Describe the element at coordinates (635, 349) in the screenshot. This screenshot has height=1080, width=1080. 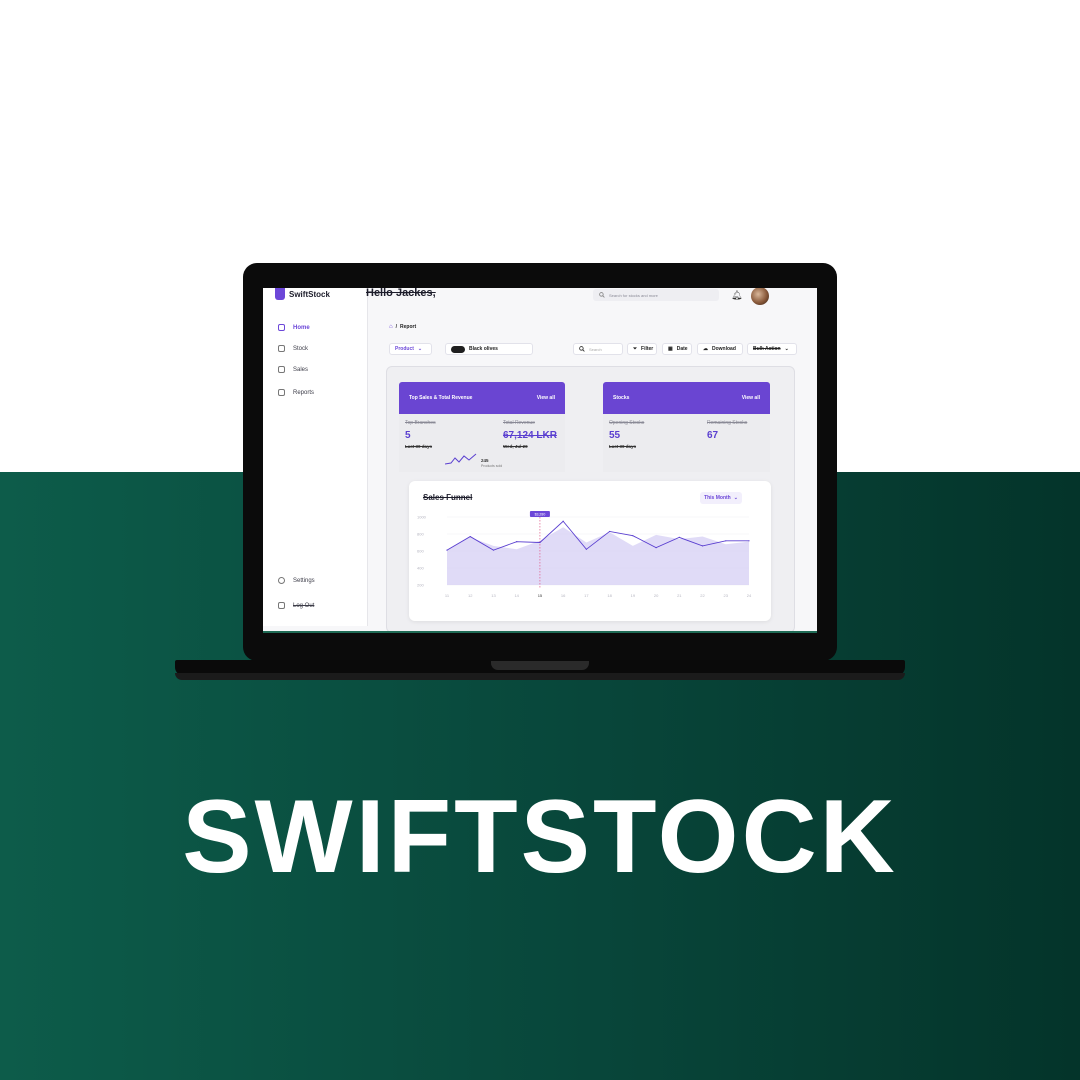
I see `filter-icon: ⏷` at that location.